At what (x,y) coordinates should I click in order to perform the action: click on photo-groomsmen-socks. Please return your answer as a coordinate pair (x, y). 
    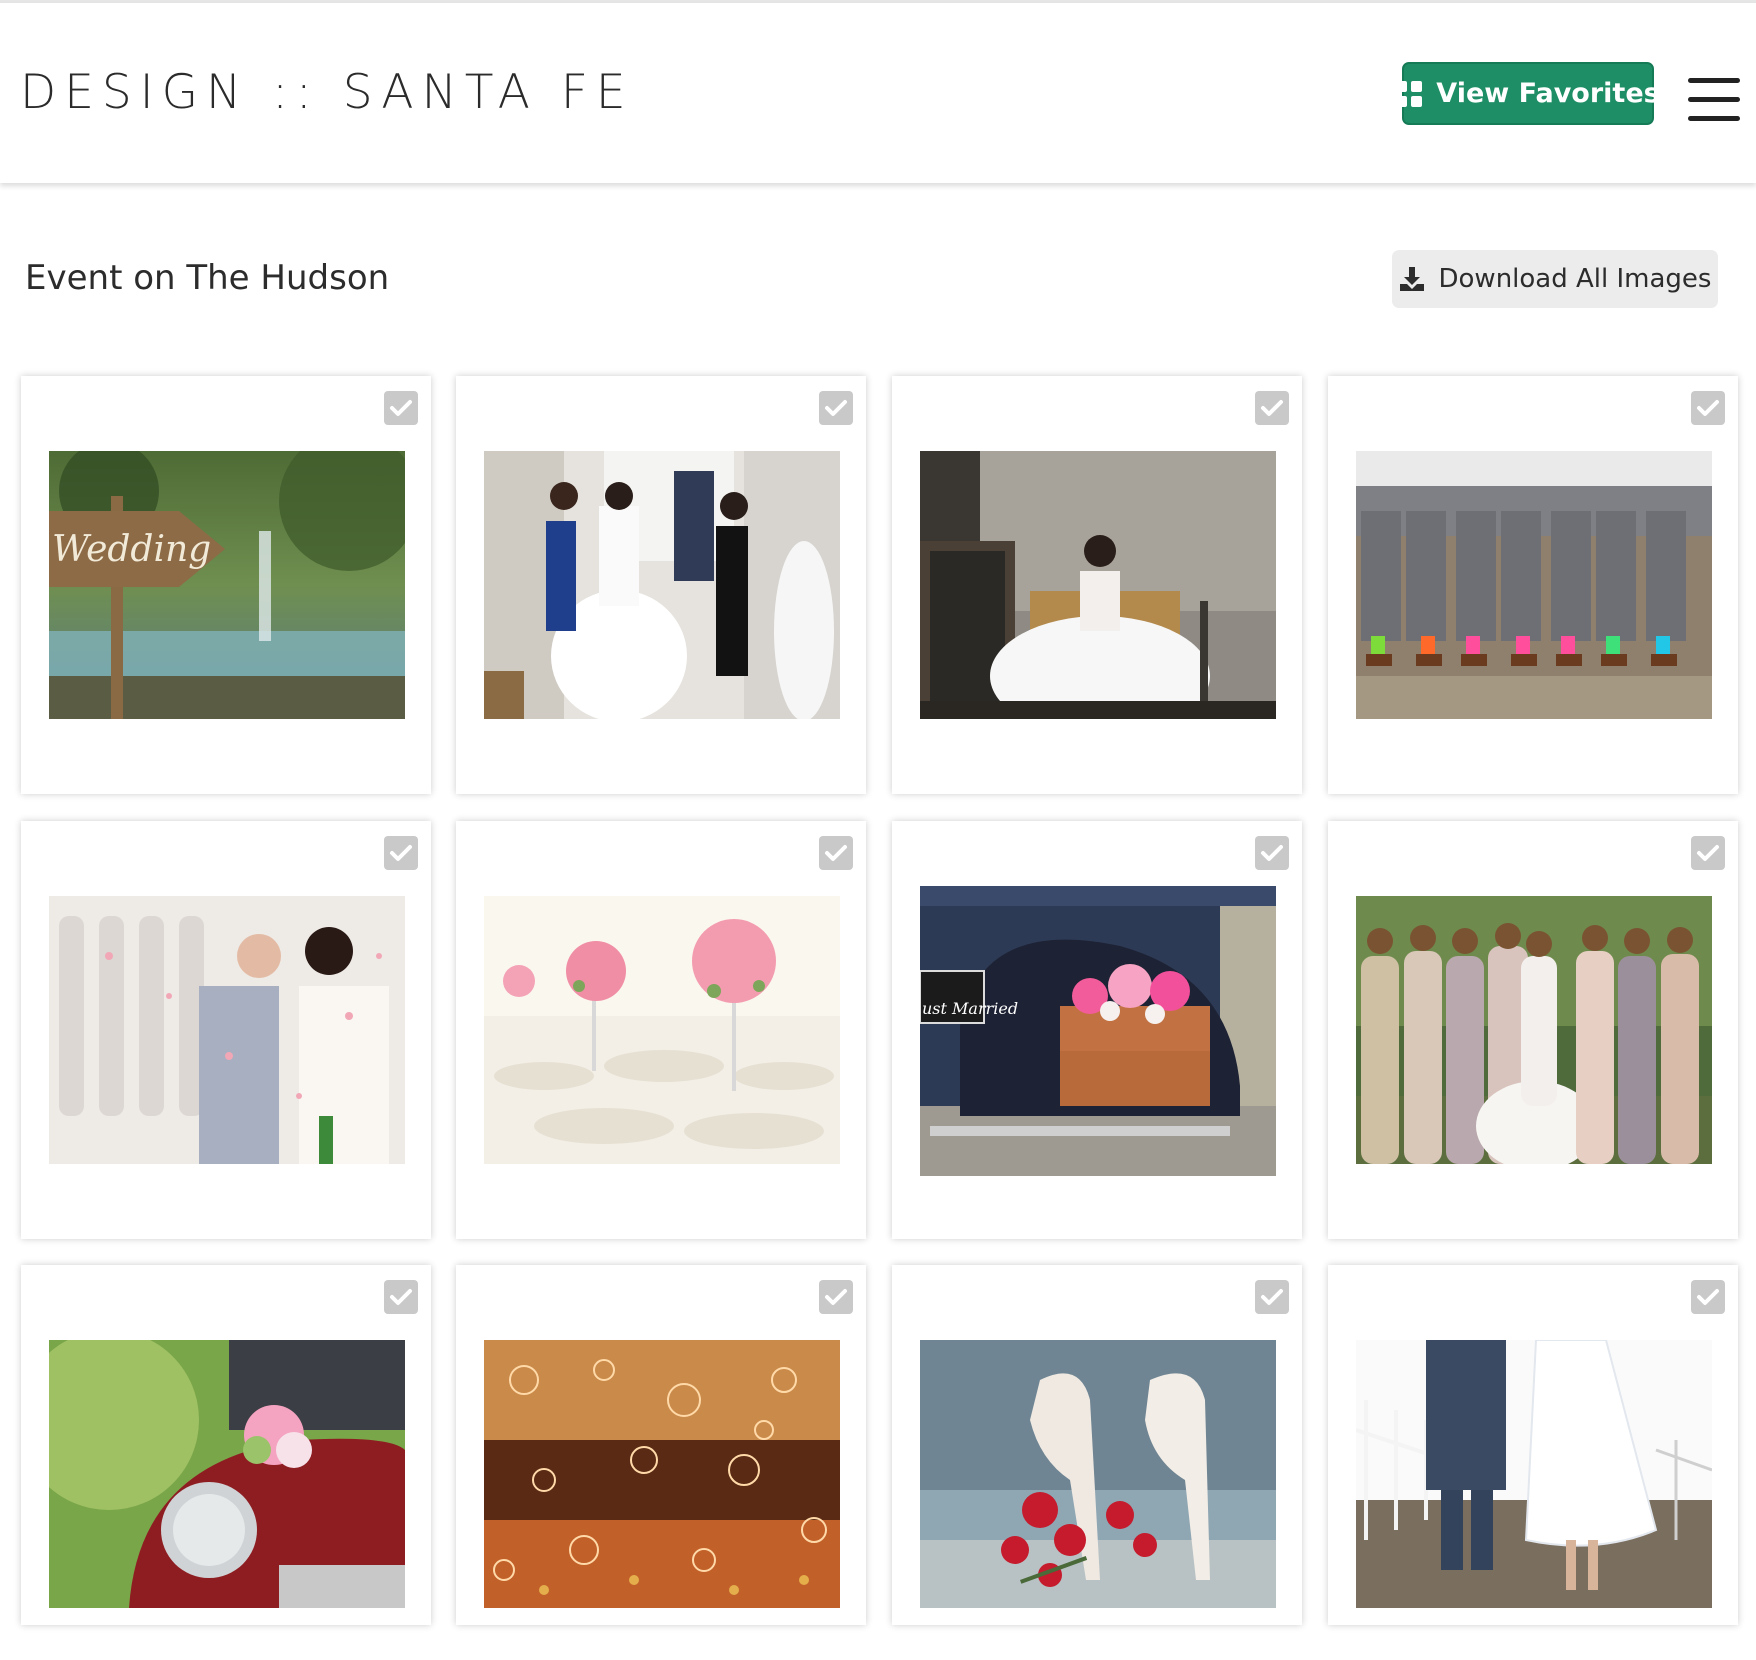
    Looking at the image, I should click on (1534, 585).